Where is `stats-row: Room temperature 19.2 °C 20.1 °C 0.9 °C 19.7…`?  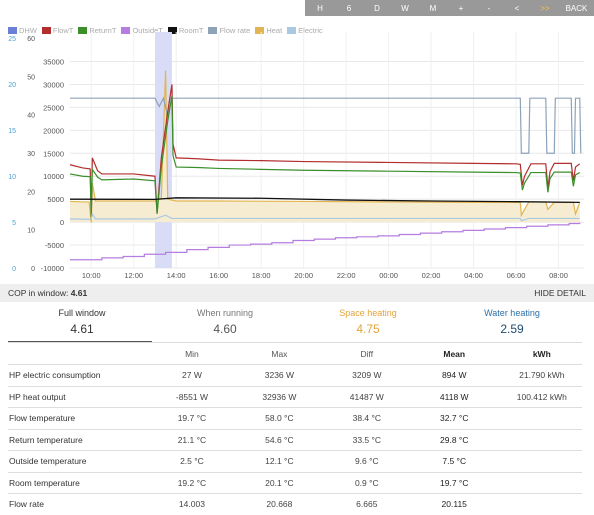
stats-row: Room temperature 19.2 °C 20.1 °C 0.9 °C 19.7… is located at coordinates (295, 482).